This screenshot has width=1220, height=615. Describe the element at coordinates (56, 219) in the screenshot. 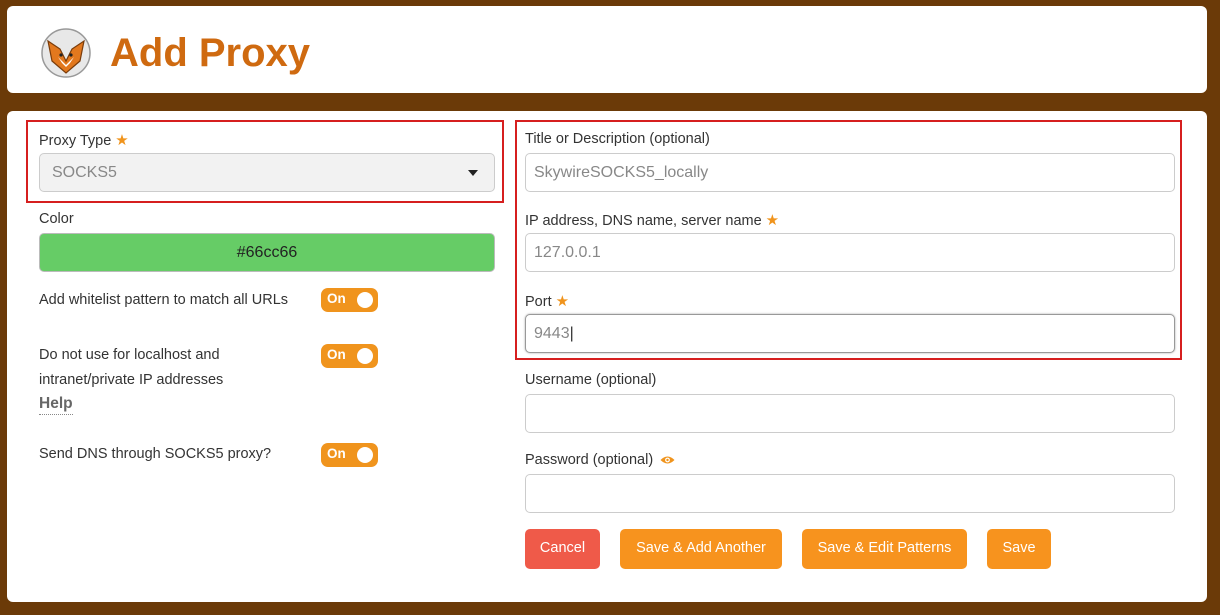

I see `color-label: Color` at that location.